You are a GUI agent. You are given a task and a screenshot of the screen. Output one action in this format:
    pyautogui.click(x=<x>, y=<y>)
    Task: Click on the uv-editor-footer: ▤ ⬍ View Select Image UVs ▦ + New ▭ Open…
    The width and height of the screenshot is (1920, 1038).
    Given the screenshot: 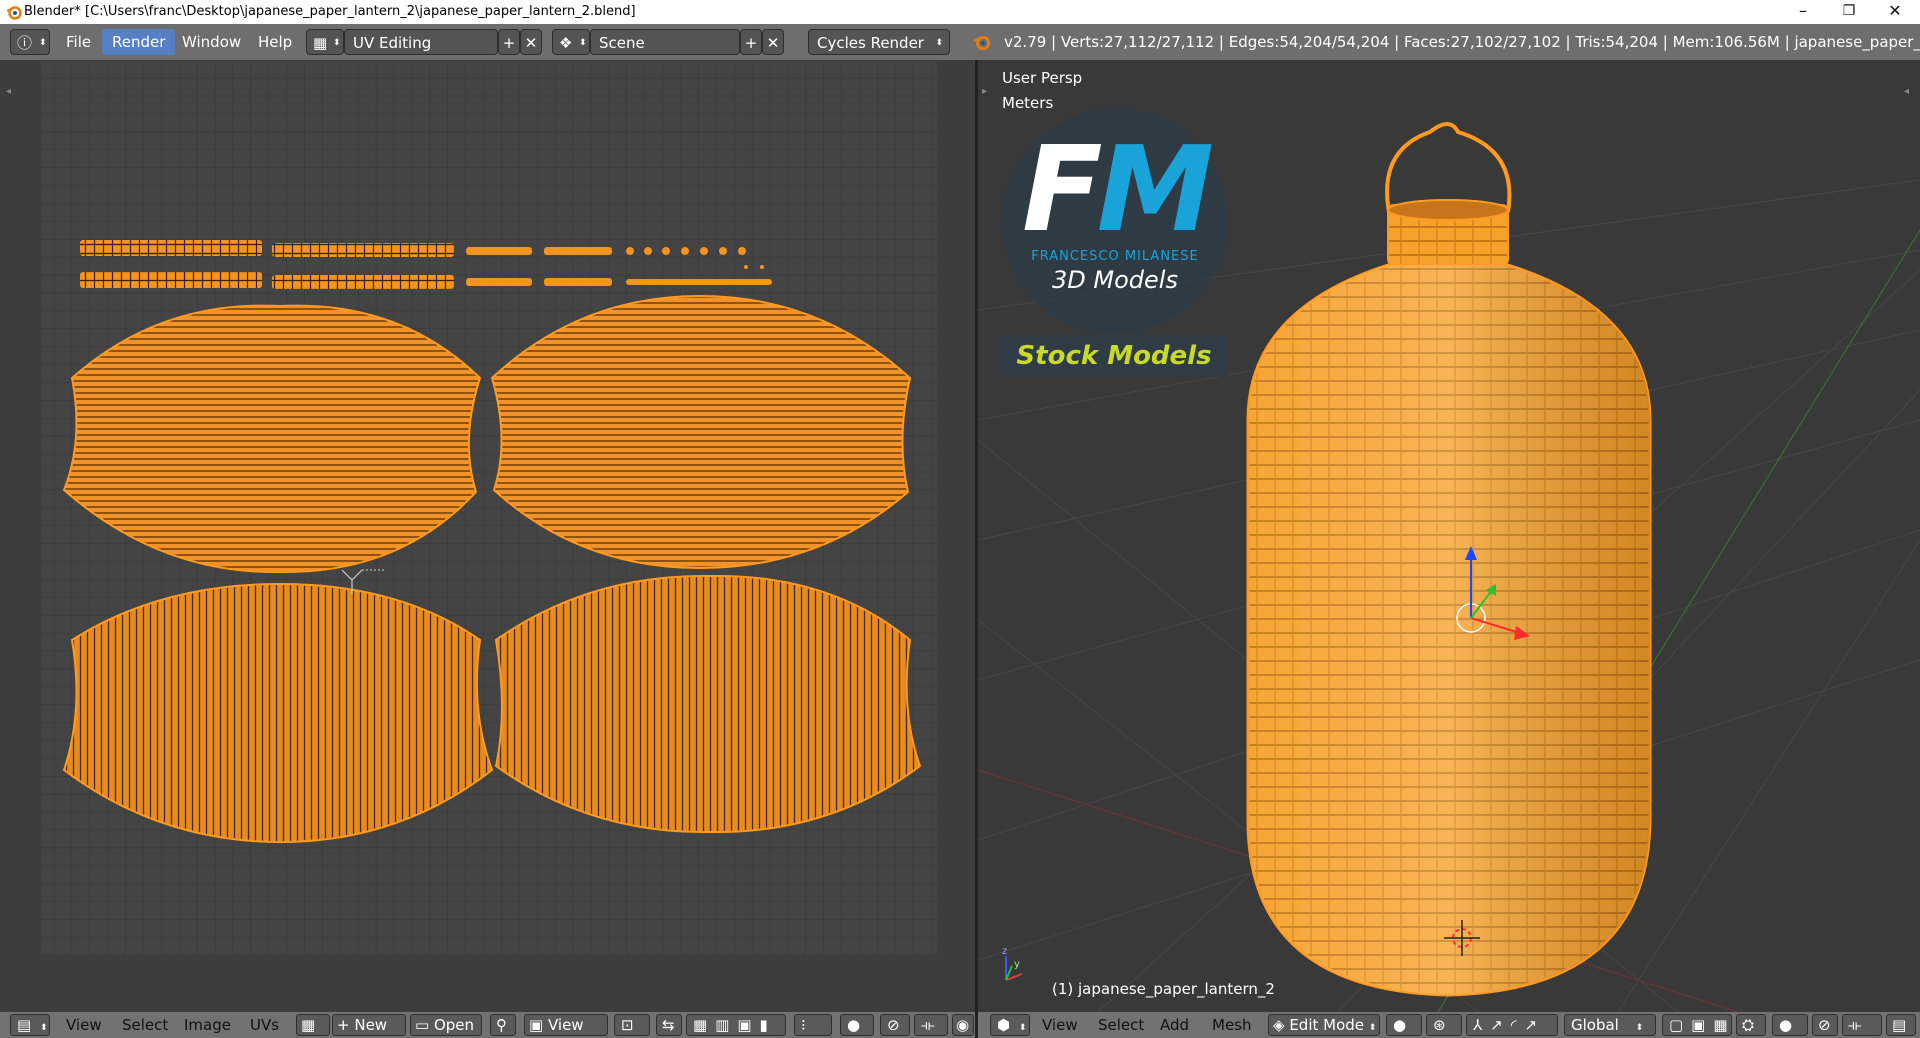 What is the action you would take?
    pyautogui.click(x=487, y=1025)
    